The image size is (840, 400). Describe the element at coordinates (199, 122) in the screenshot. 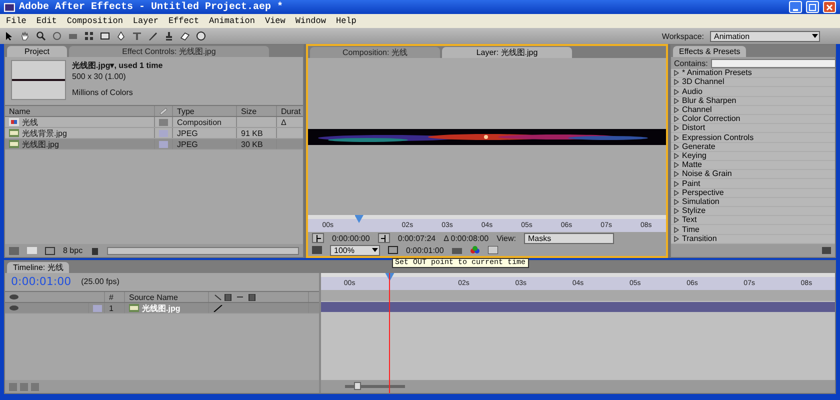

I see `item-type: Composition` at that location.